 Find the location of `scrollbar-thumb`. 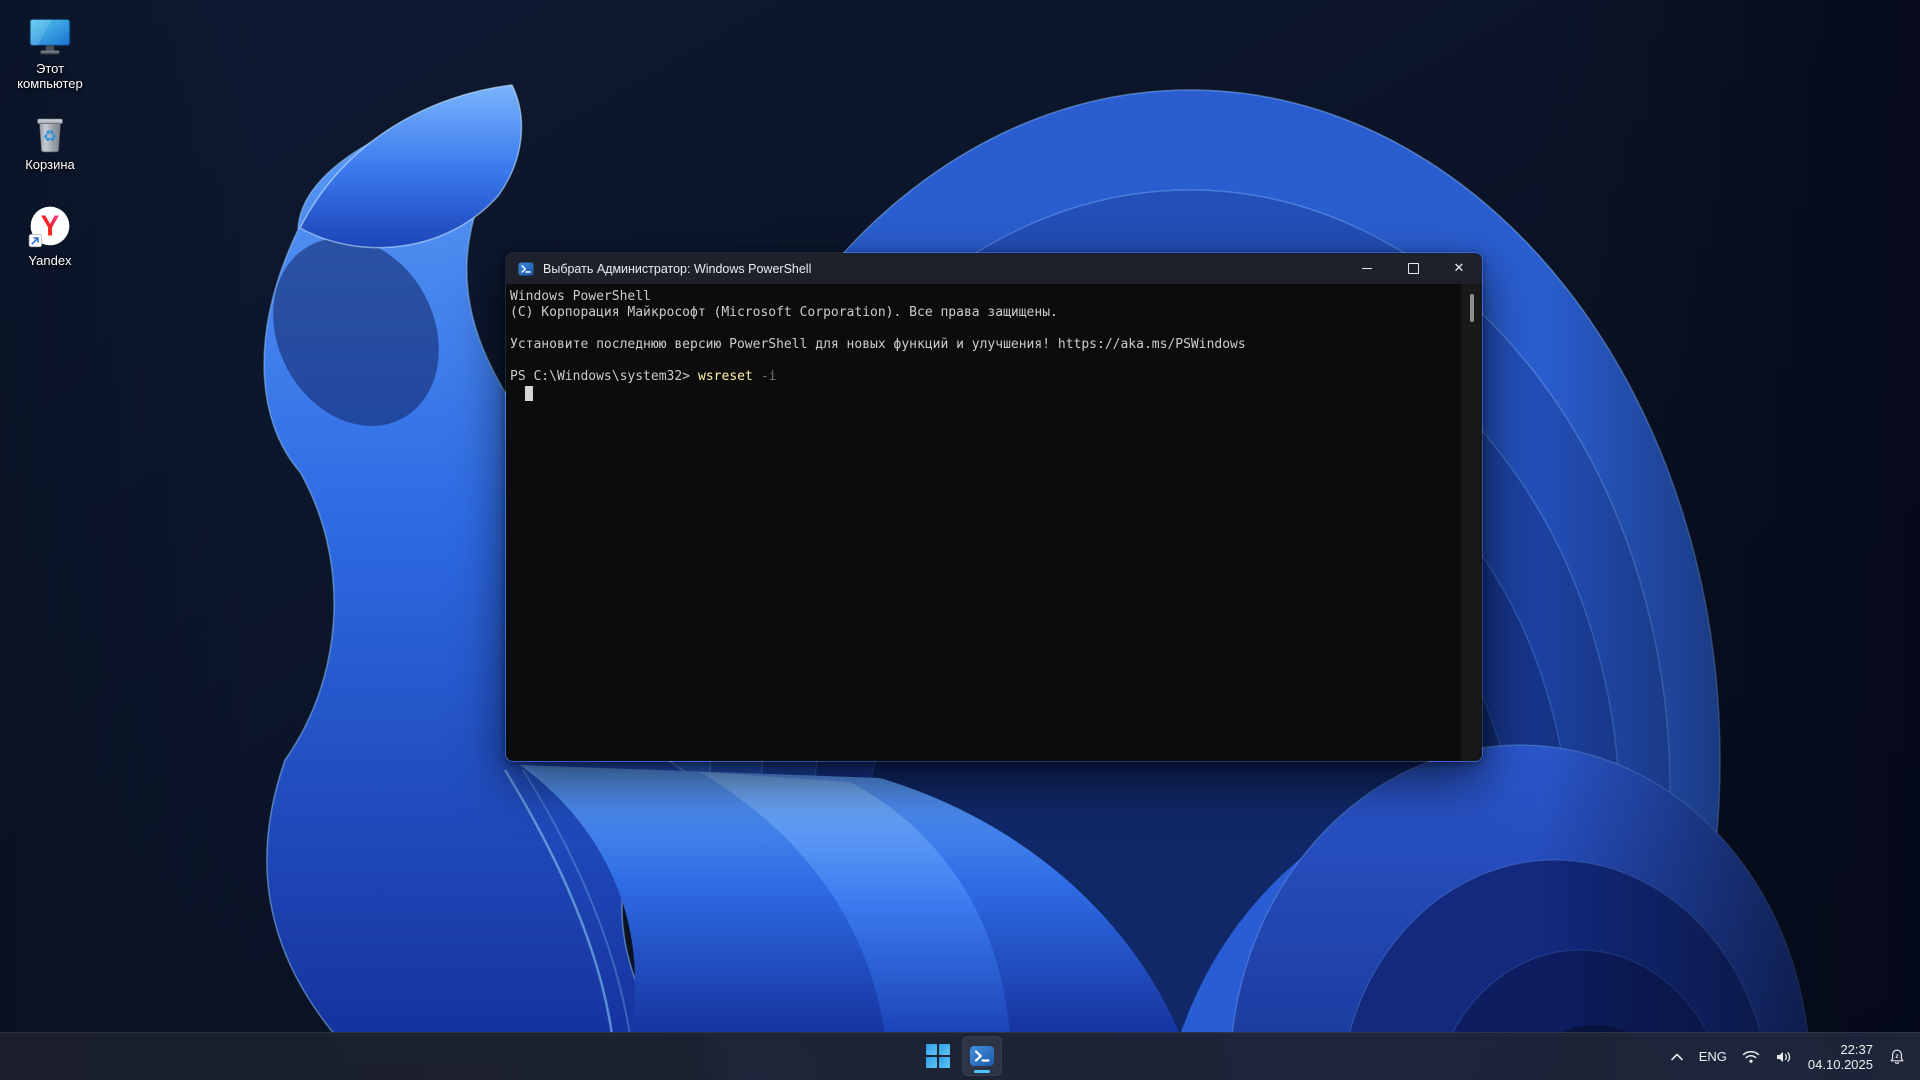

scrollbar-thumb is located at coordinates (1472, 308).